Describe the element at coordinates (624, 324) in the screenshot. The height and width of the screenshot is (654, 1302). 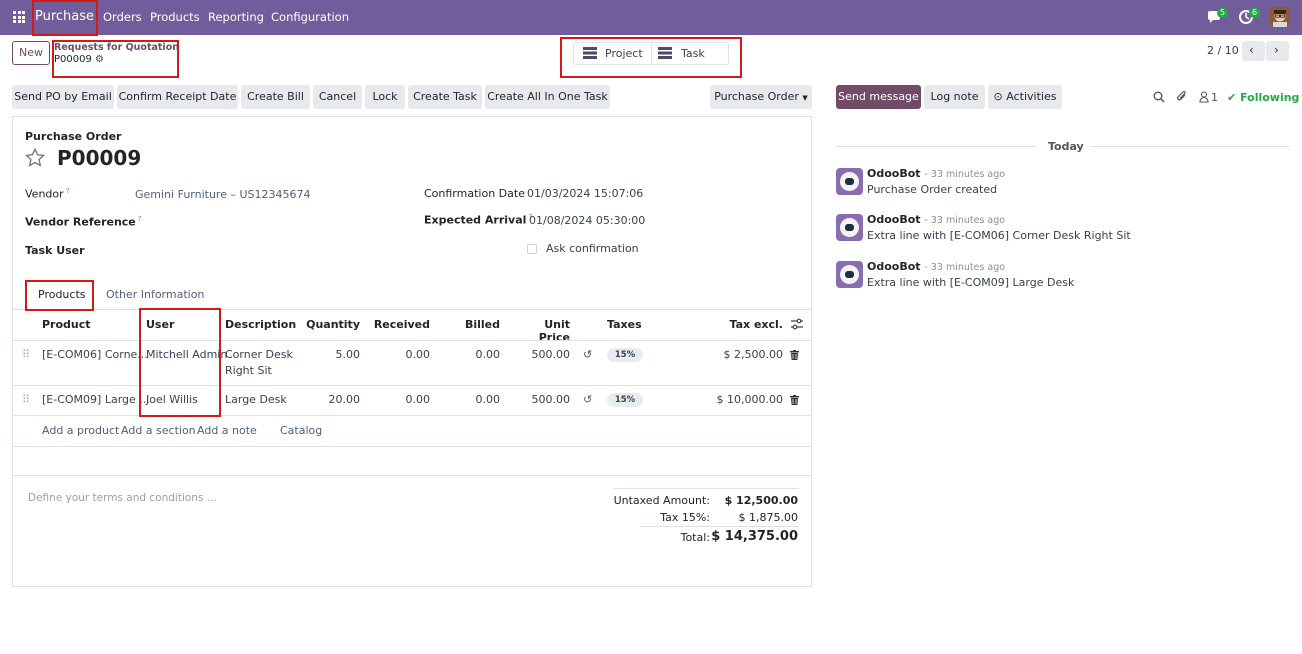
I see `col-taxes: Taxes` at that location.